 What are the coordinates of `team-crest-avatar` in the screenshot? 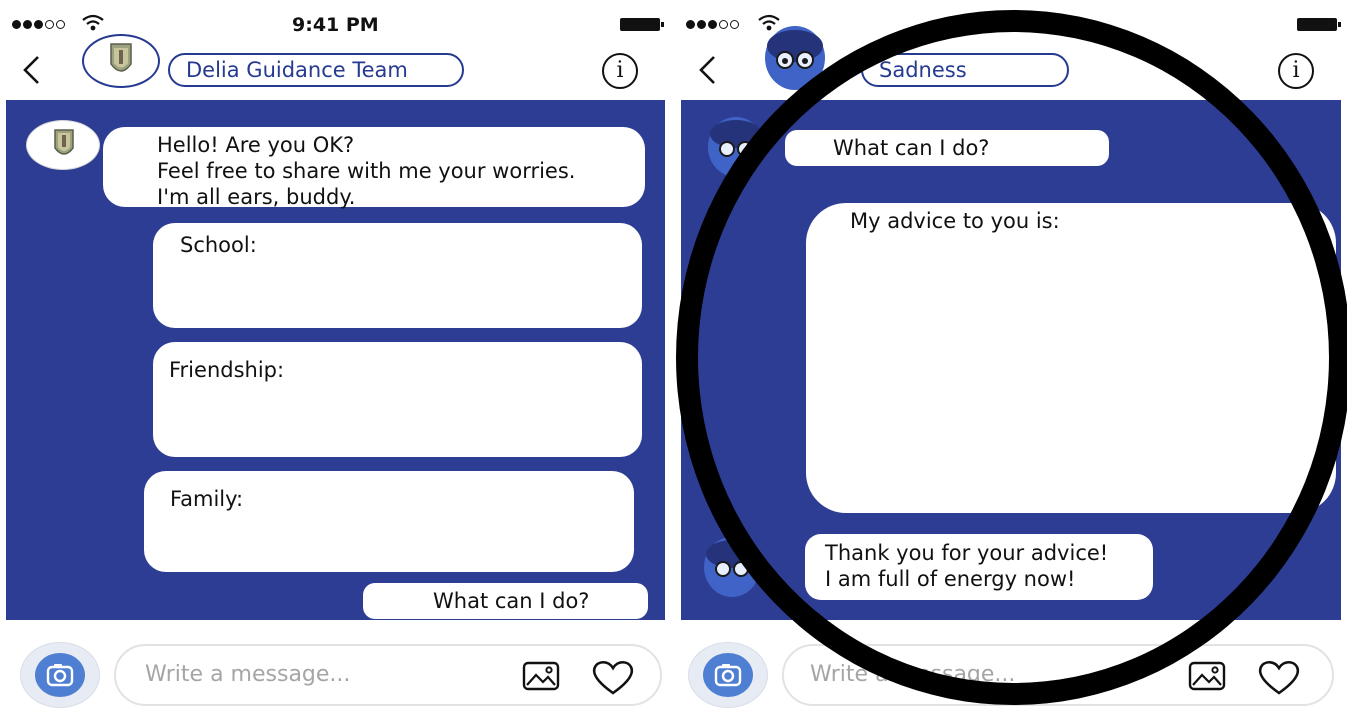 It's located at (121, 61).